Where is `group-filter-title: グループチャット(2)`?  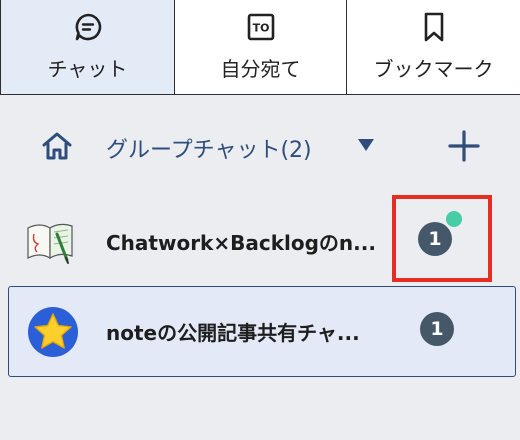
group-filter-title: グループチャット(2) is located at coordinates (209, 148).